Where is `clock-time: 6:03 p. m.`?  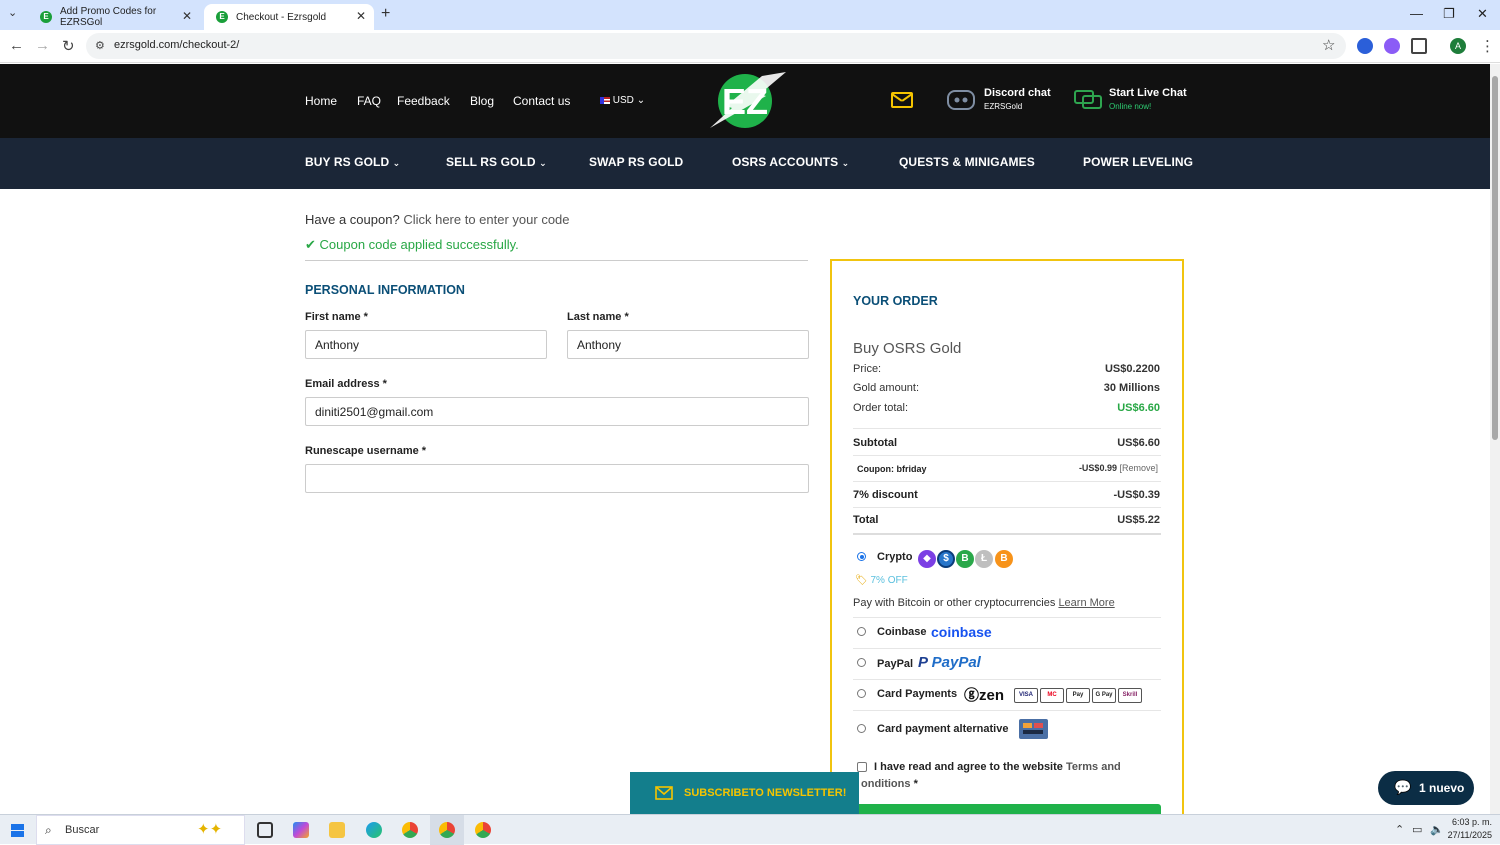
clock-time: 6:03 p. m. is located at coordinates (1471, 822).